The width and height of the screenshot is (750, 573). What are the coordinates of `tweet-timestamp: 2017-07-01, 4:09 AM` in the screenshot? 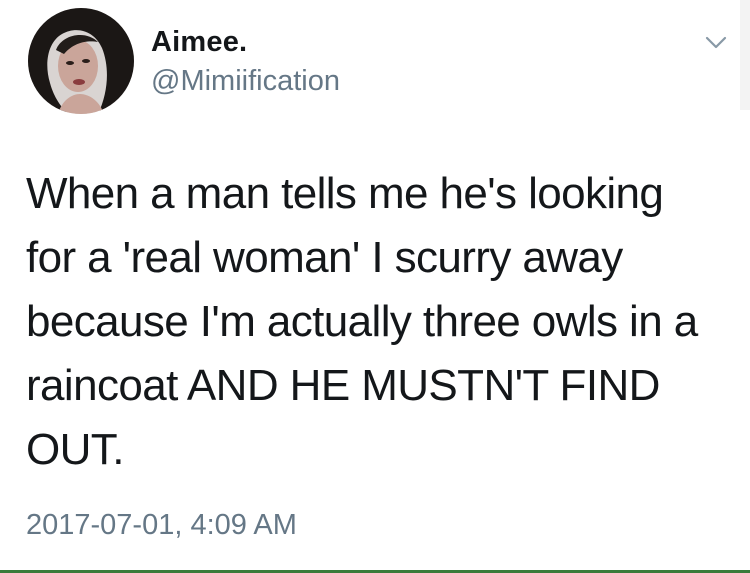 It's located at (161, 525).